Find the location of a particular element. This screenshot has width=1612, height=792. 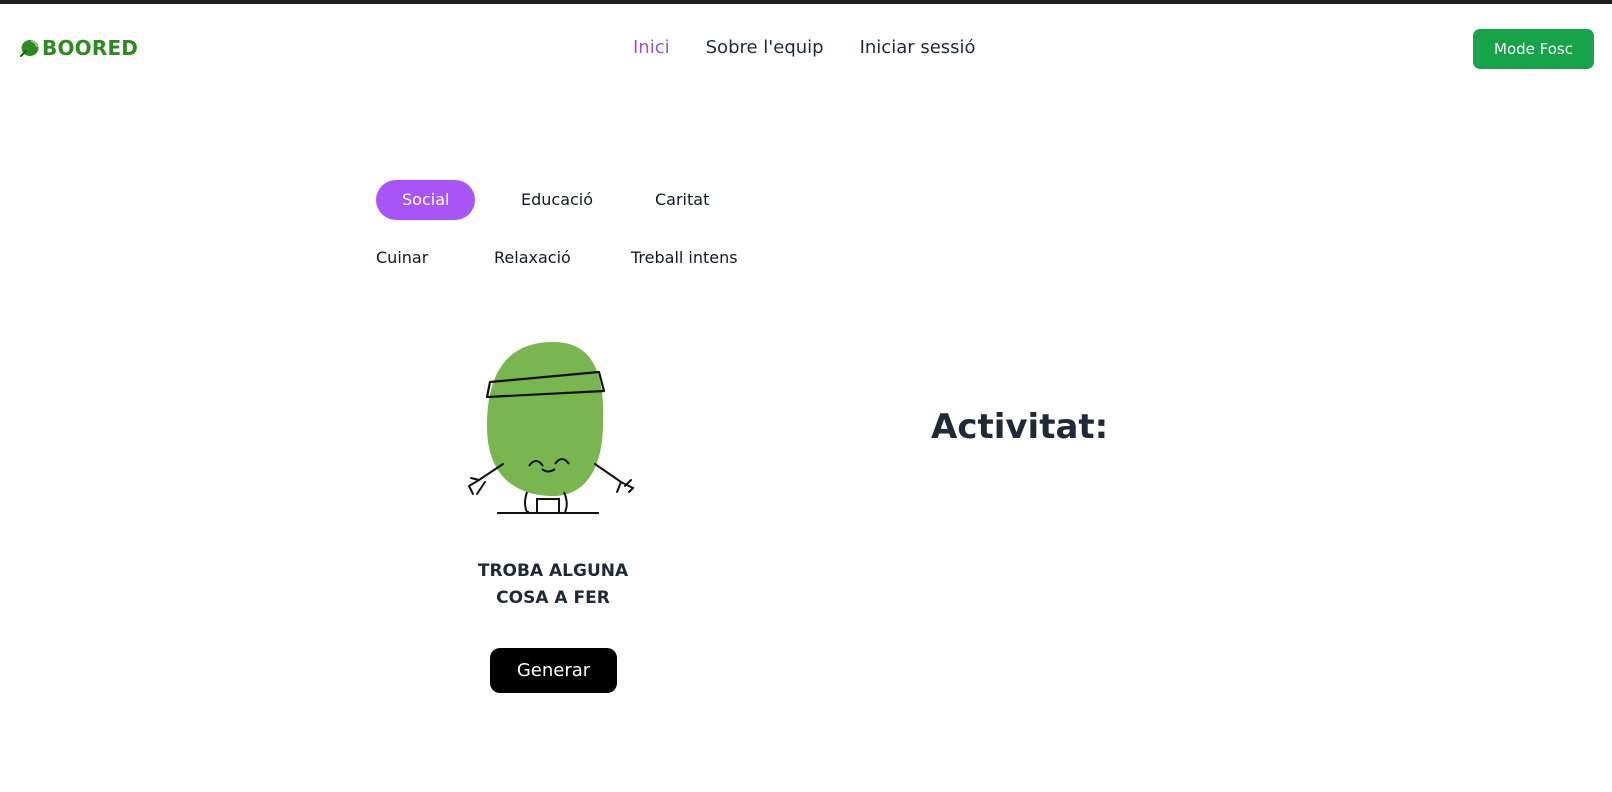

category-treball-intens: Treball intens is located at coordinates (684, 258).